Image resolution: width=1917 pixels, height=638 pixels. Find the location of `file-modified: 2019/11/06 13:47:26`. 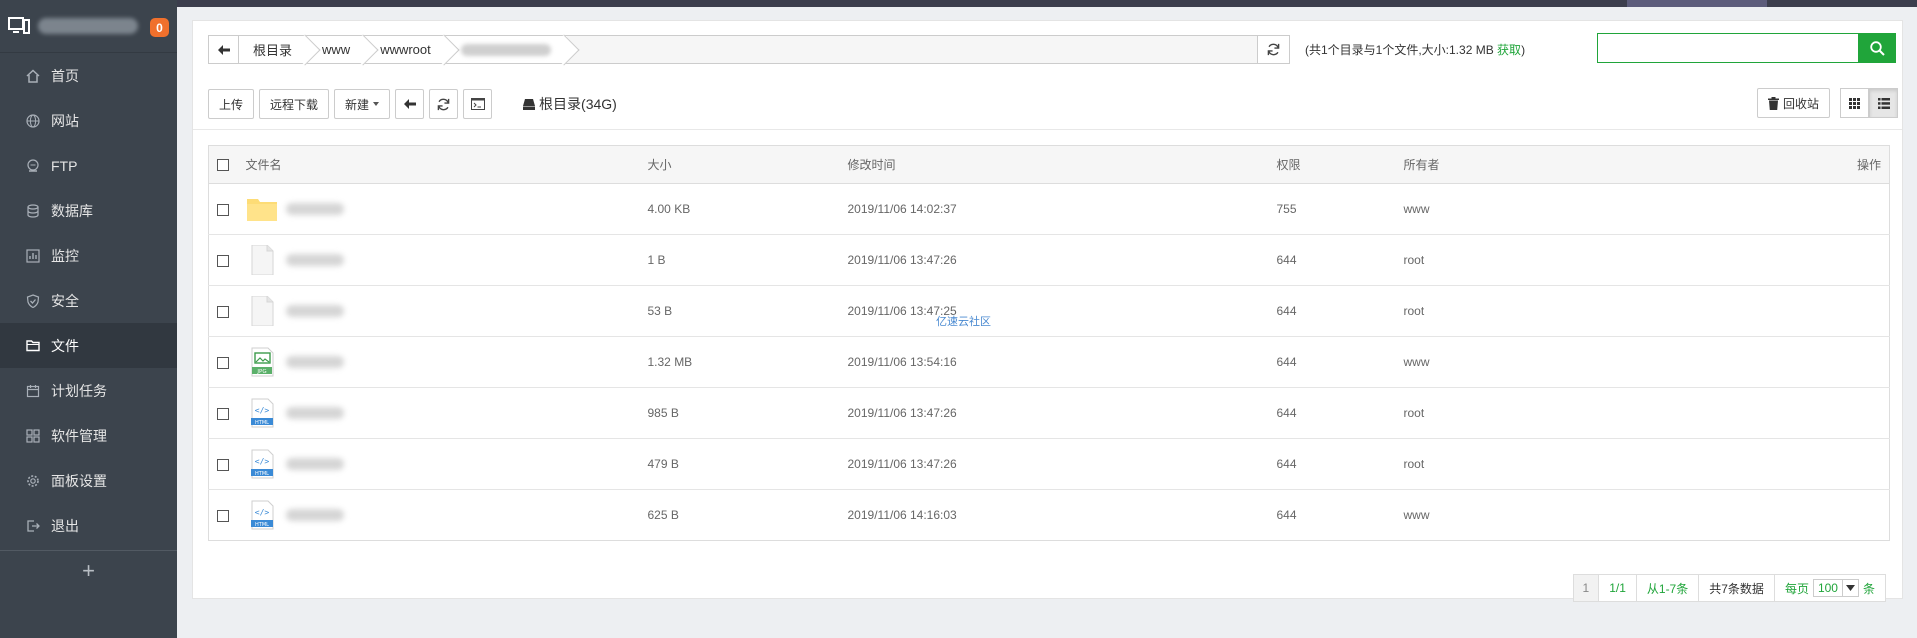

file-modified: 2019/11/06 13:47:26 is located at coordinates (1062, 413).